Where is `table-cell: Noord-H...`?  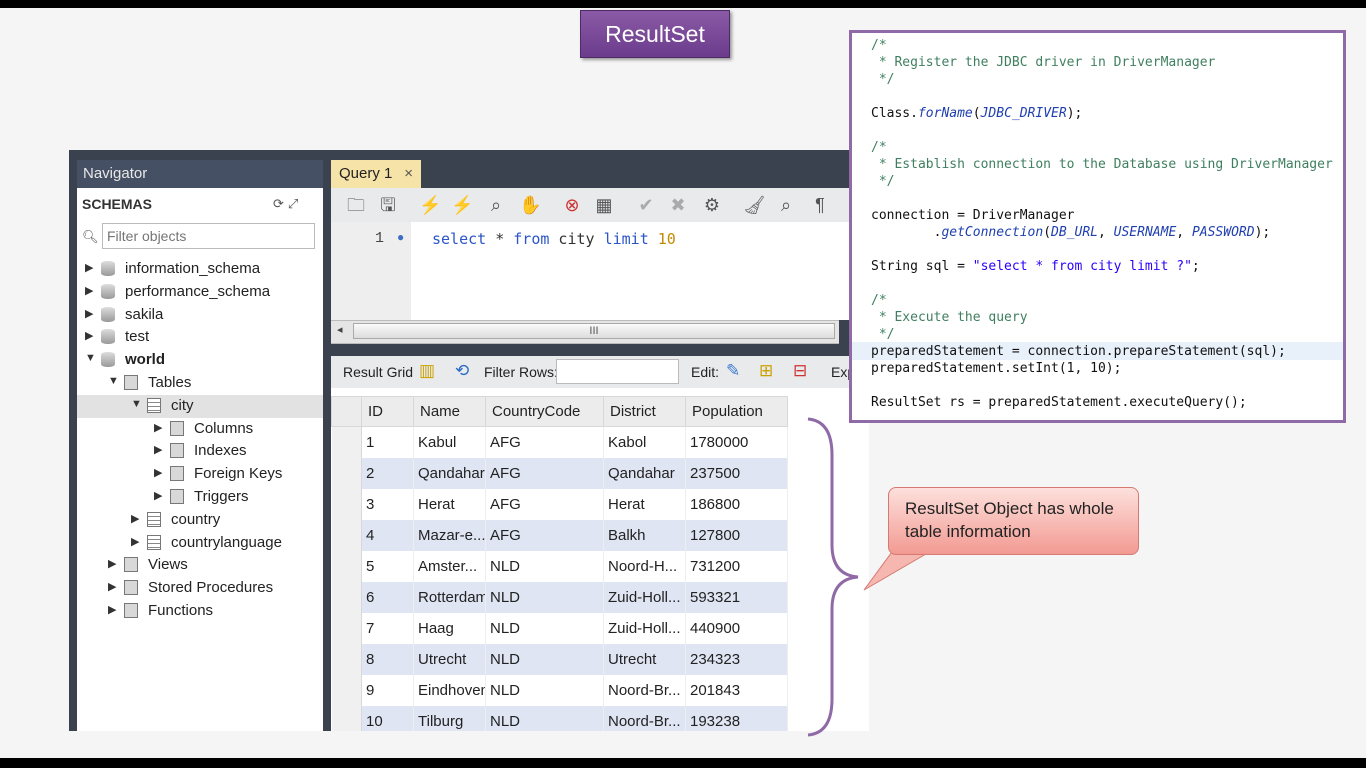
table-cell: Noord-H... is located at coordinates (644, 566).